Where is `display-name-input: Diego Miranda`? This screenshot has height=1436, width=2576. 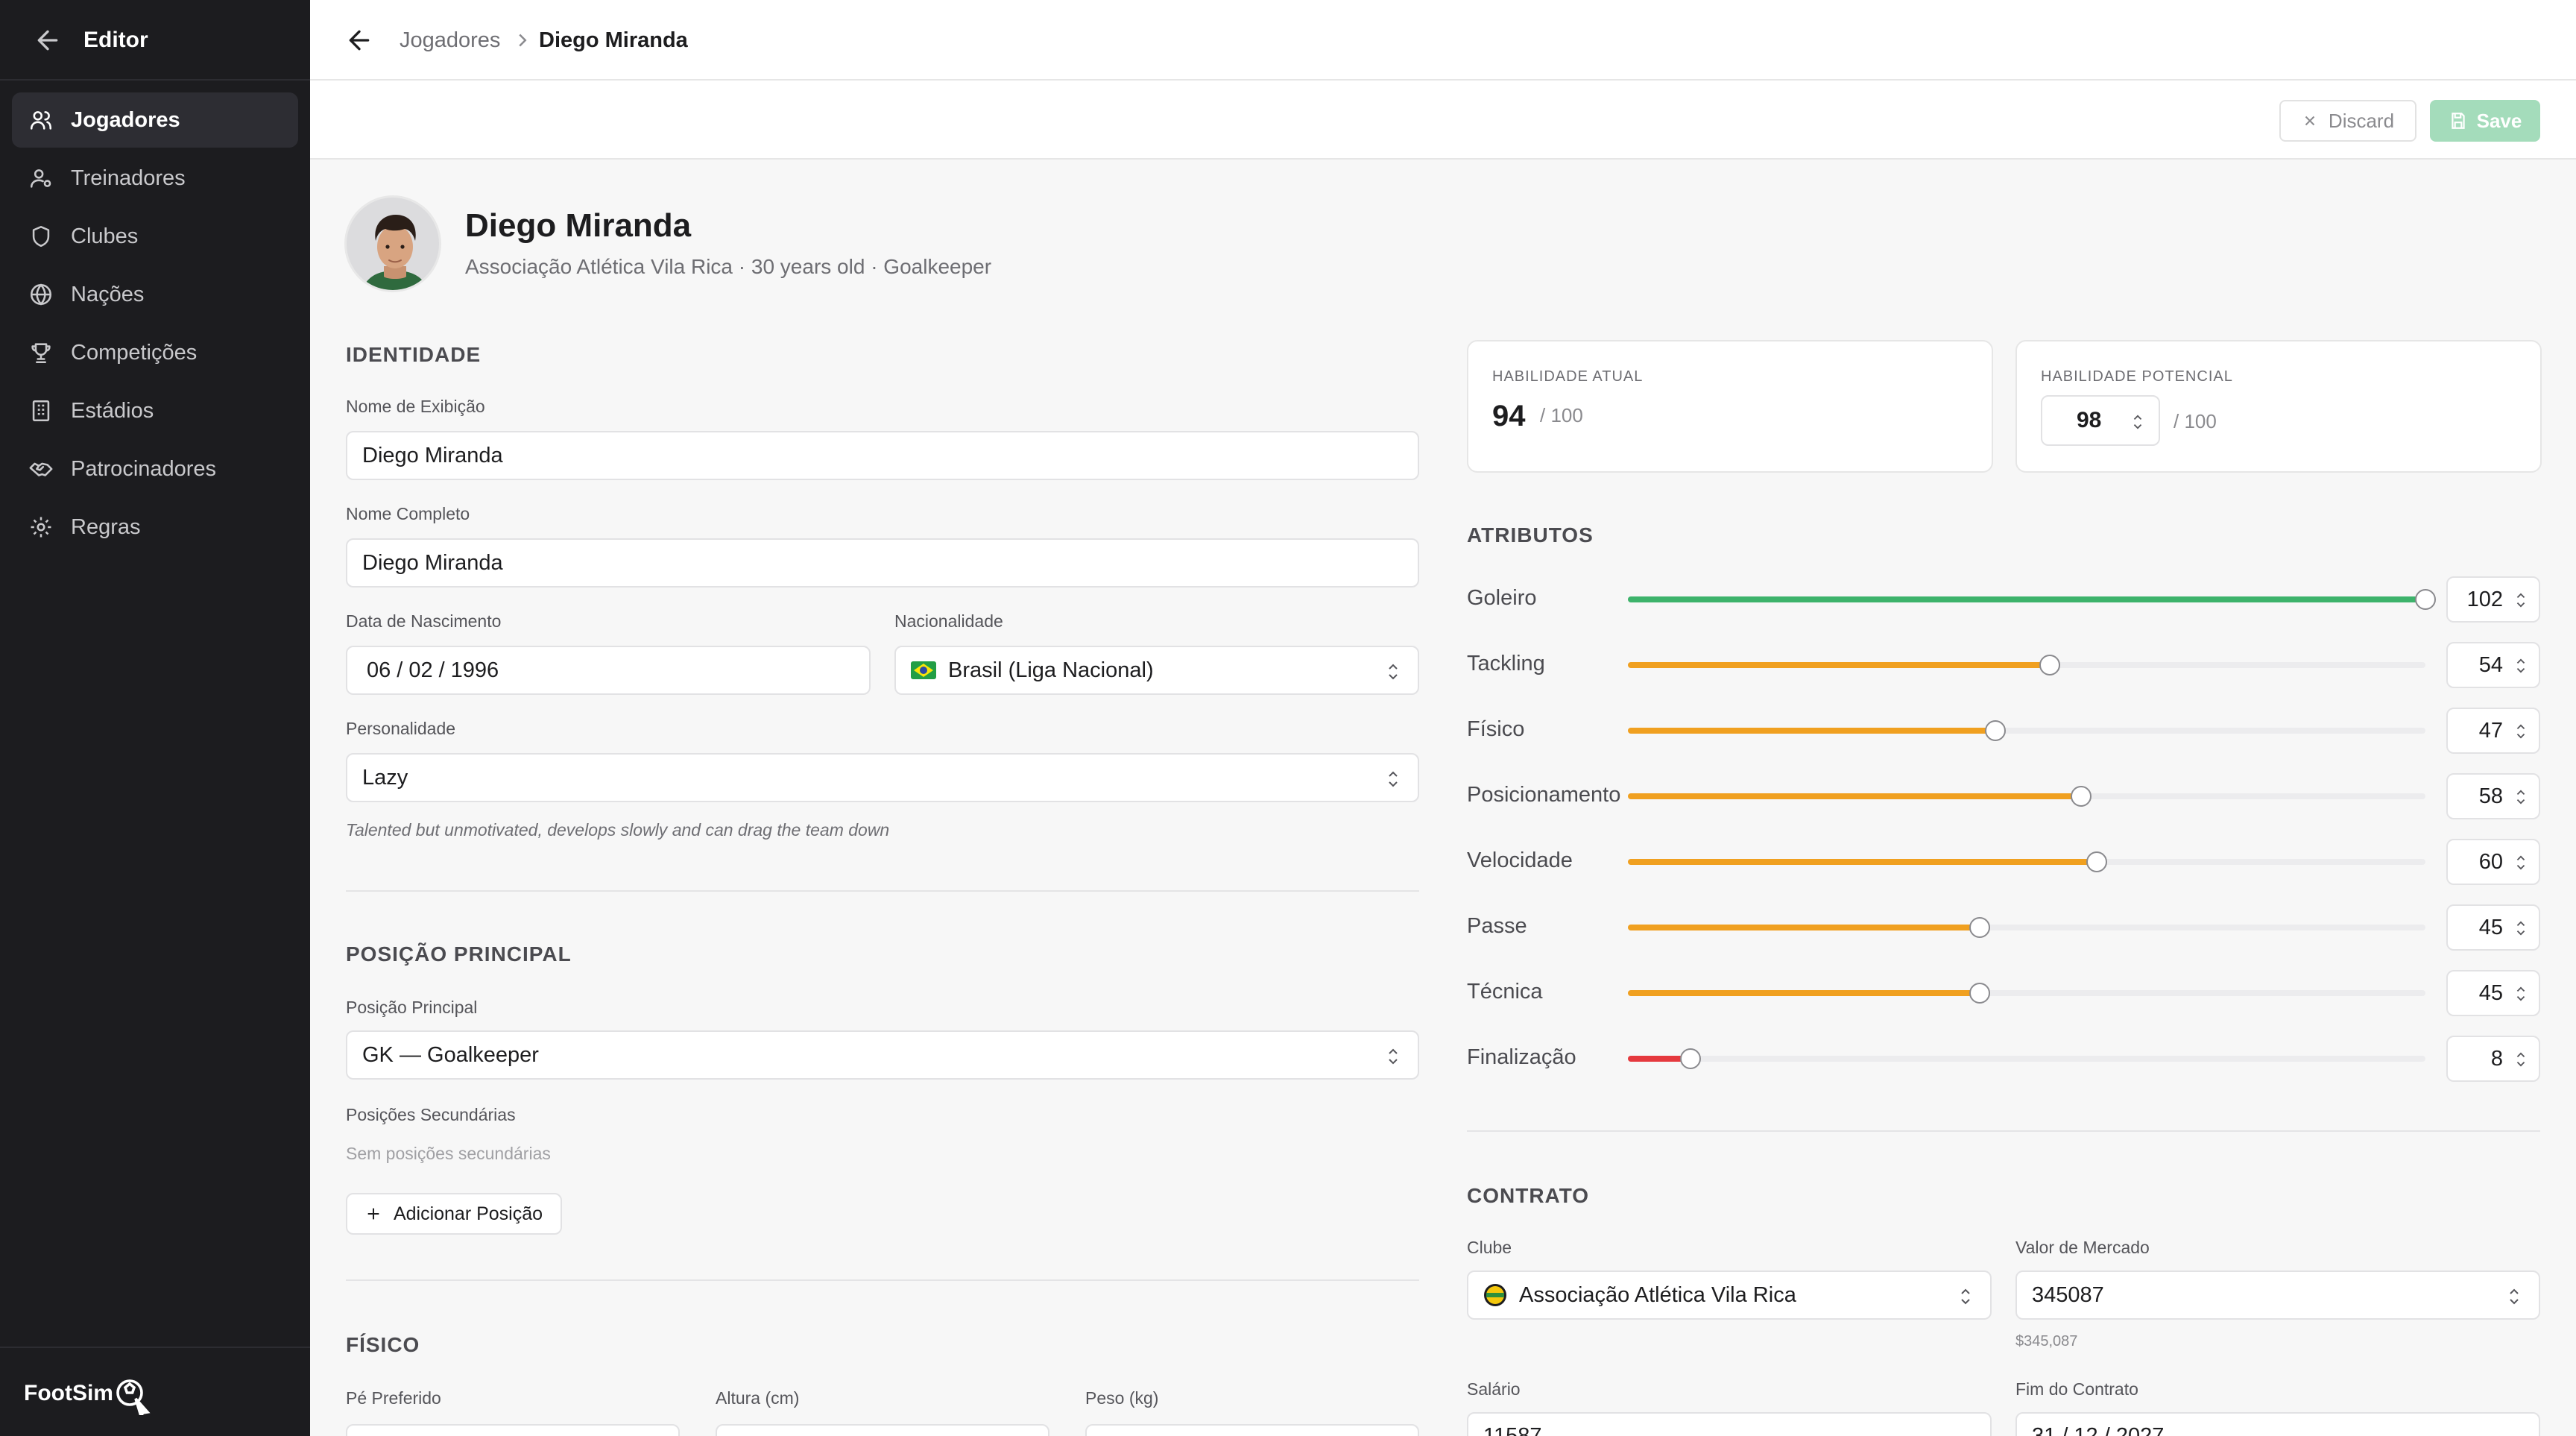
display-name-input: Diego Miranda is located at coordinates (883, 455).